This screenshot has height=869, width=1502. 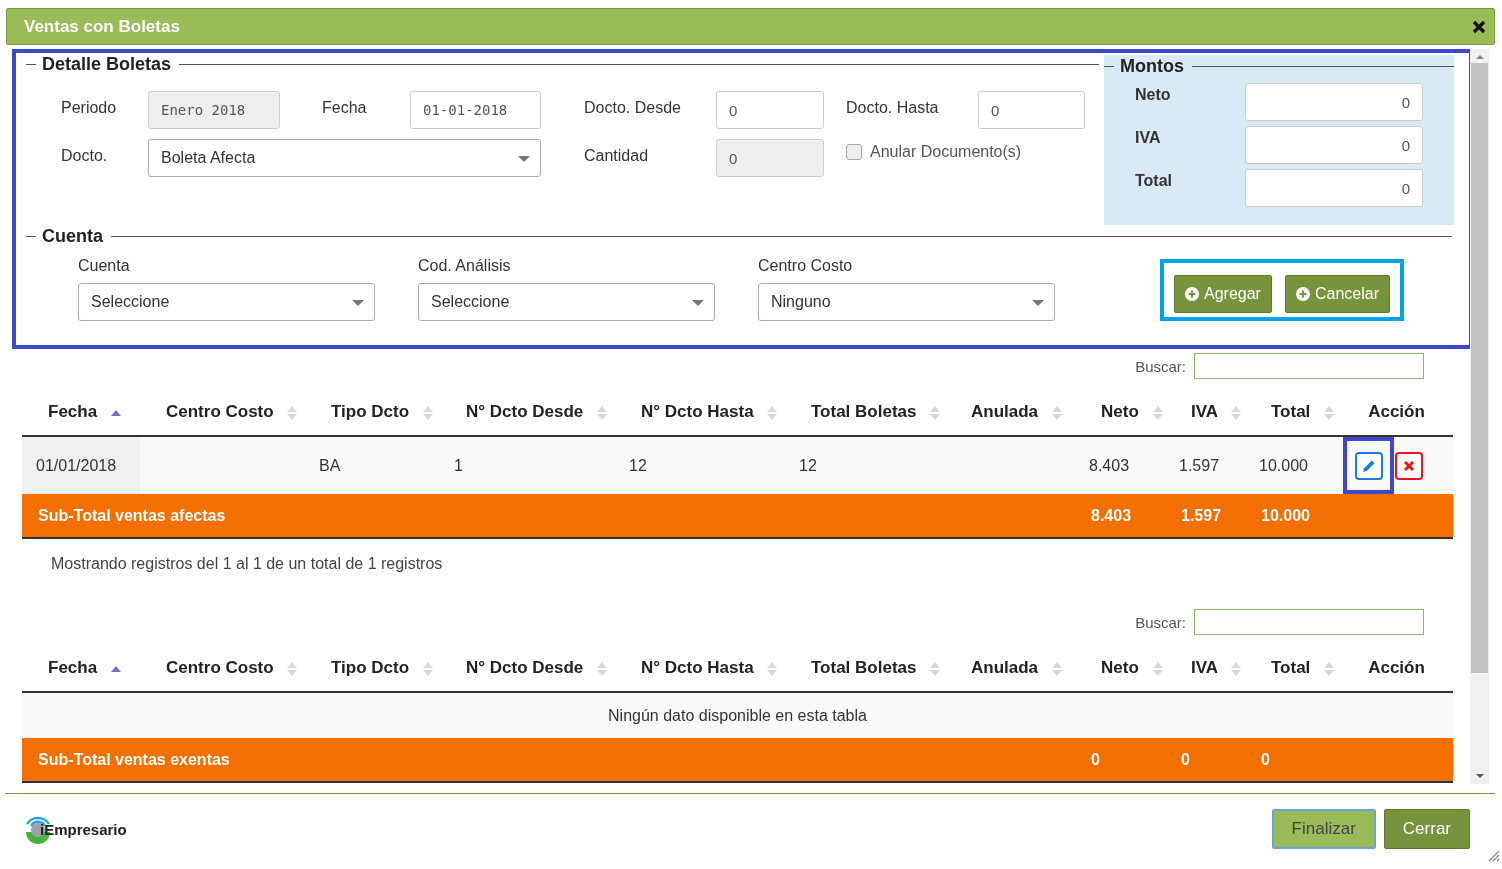 What do you see at coordinates (854, 152) in the screenshot?
I see `checkbox` at bounding box center [854, 152].